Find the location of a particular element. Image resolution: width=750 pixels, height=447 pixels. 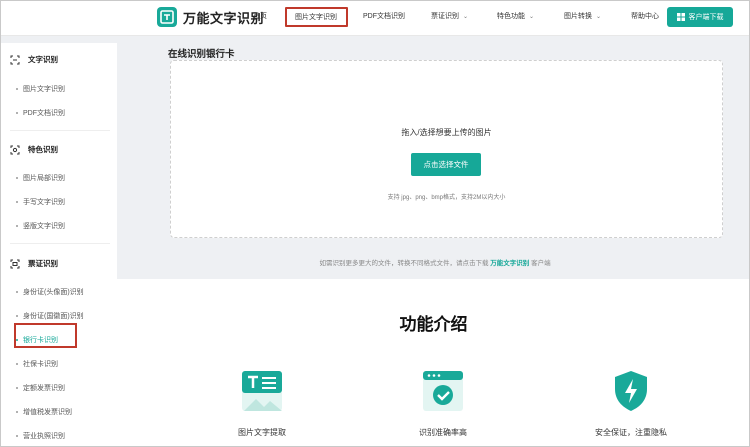

client-download-link: 万能文字识别 is located at coordinates (509, 263).